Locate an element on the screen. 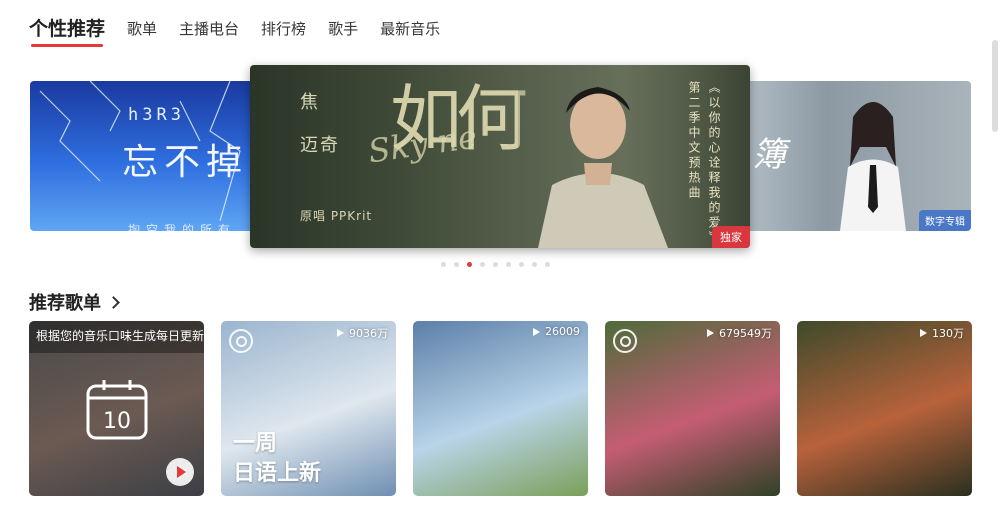 The image size is (1000, 507). exclusive-badge: 独家 is located at coordinates (731, 237).